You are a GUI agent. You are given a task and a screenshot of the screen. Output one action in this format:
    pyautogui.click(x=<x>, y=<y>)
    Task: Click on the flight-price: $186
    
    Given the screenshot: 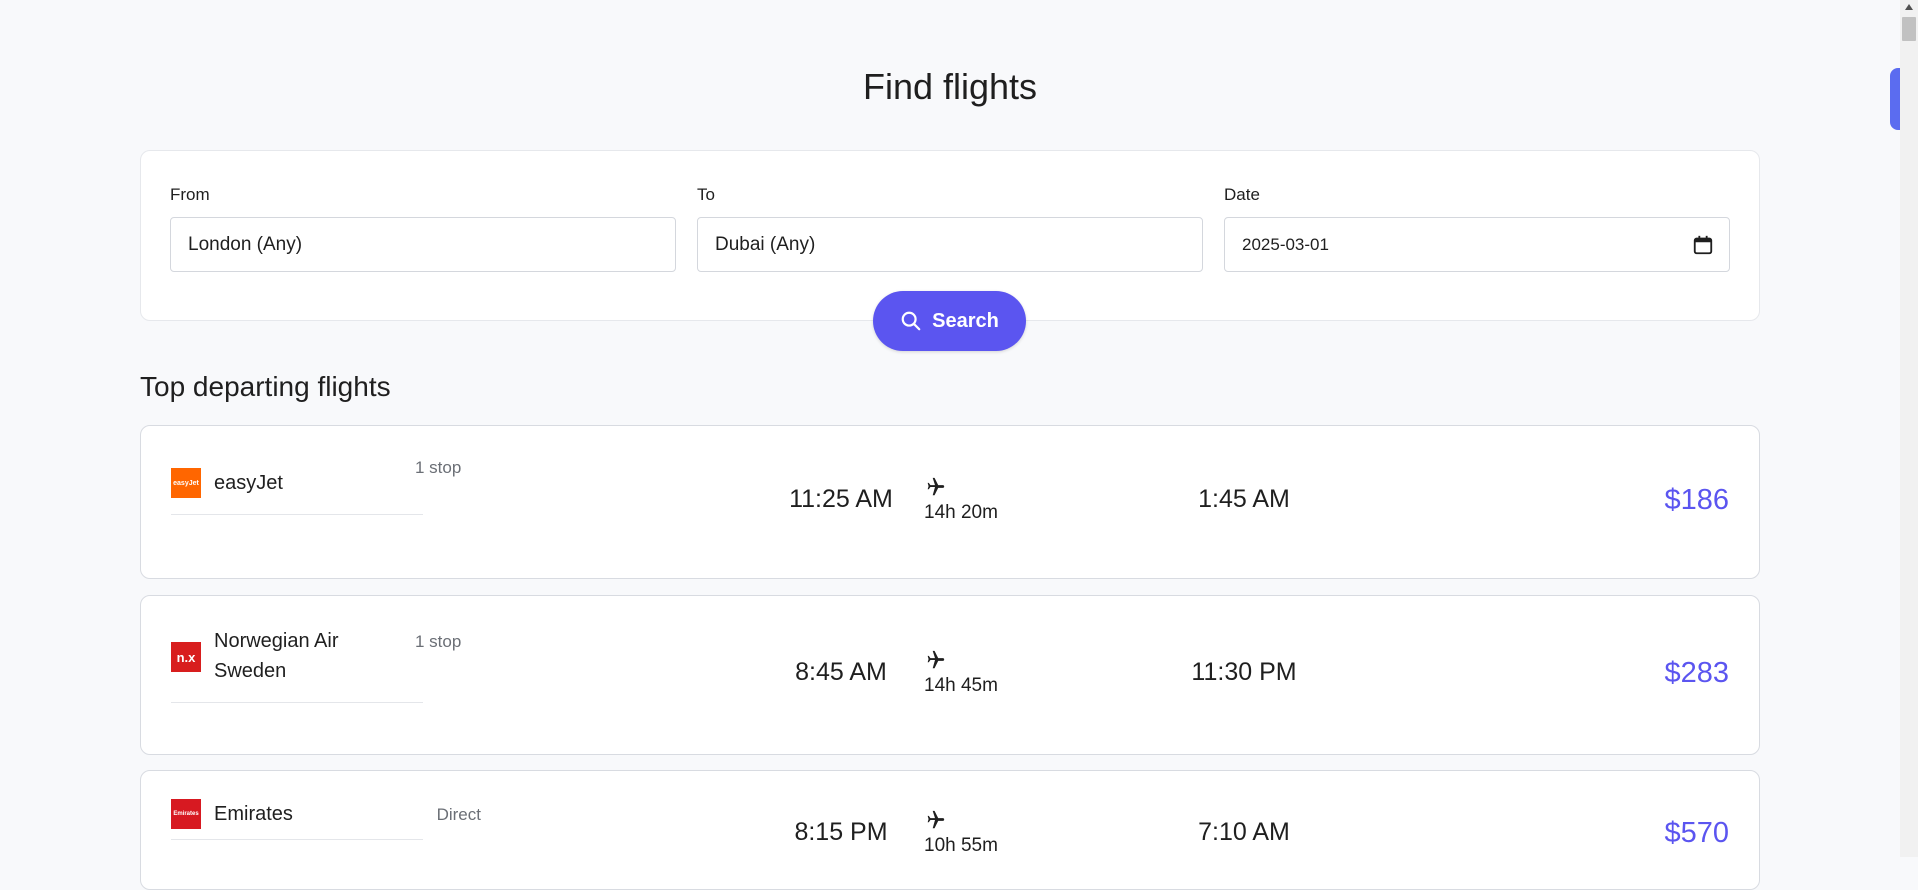 What is the action you would take?
    pyautogui.click(x=1696, y=500)
    